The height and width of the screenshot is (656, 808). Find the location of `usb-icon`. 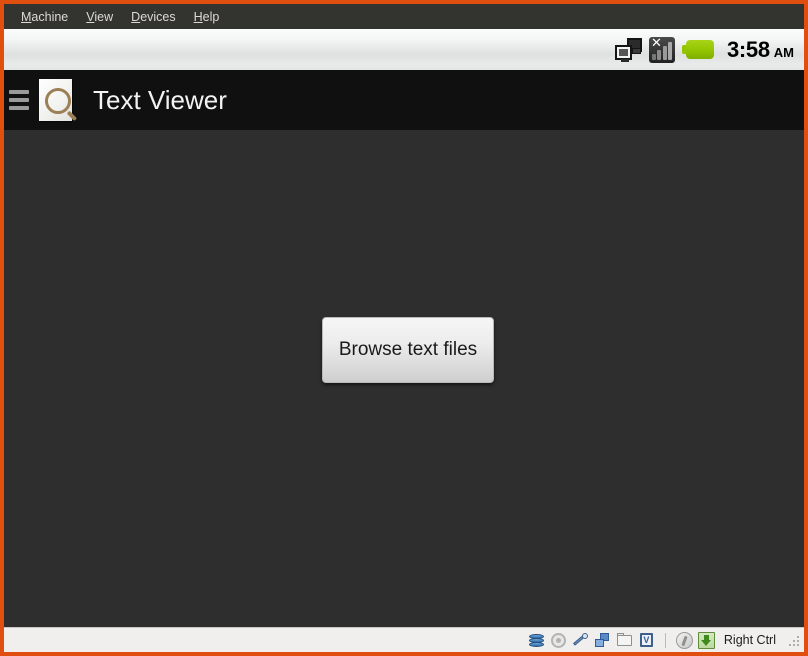

usb-icon is located at coordinates (580, 640).